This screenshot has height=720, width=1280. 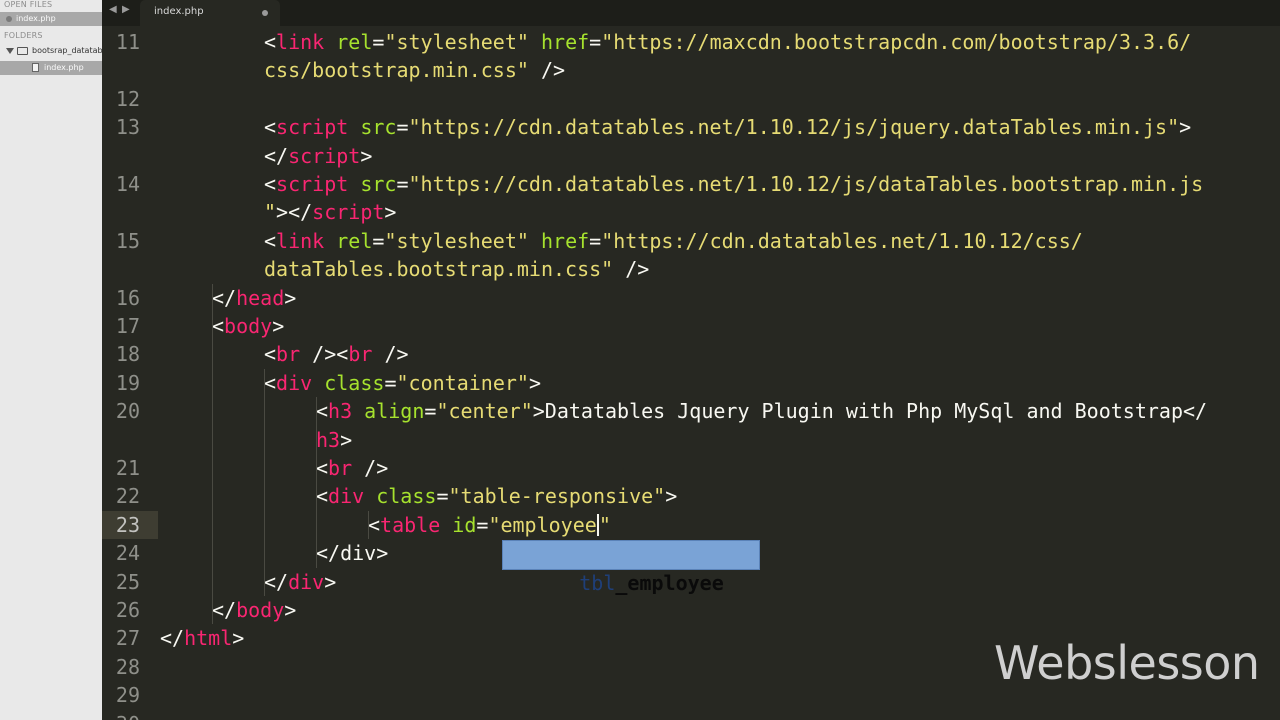 I want to click on code-line: <table id="employee ", so click(x=489, y=525).